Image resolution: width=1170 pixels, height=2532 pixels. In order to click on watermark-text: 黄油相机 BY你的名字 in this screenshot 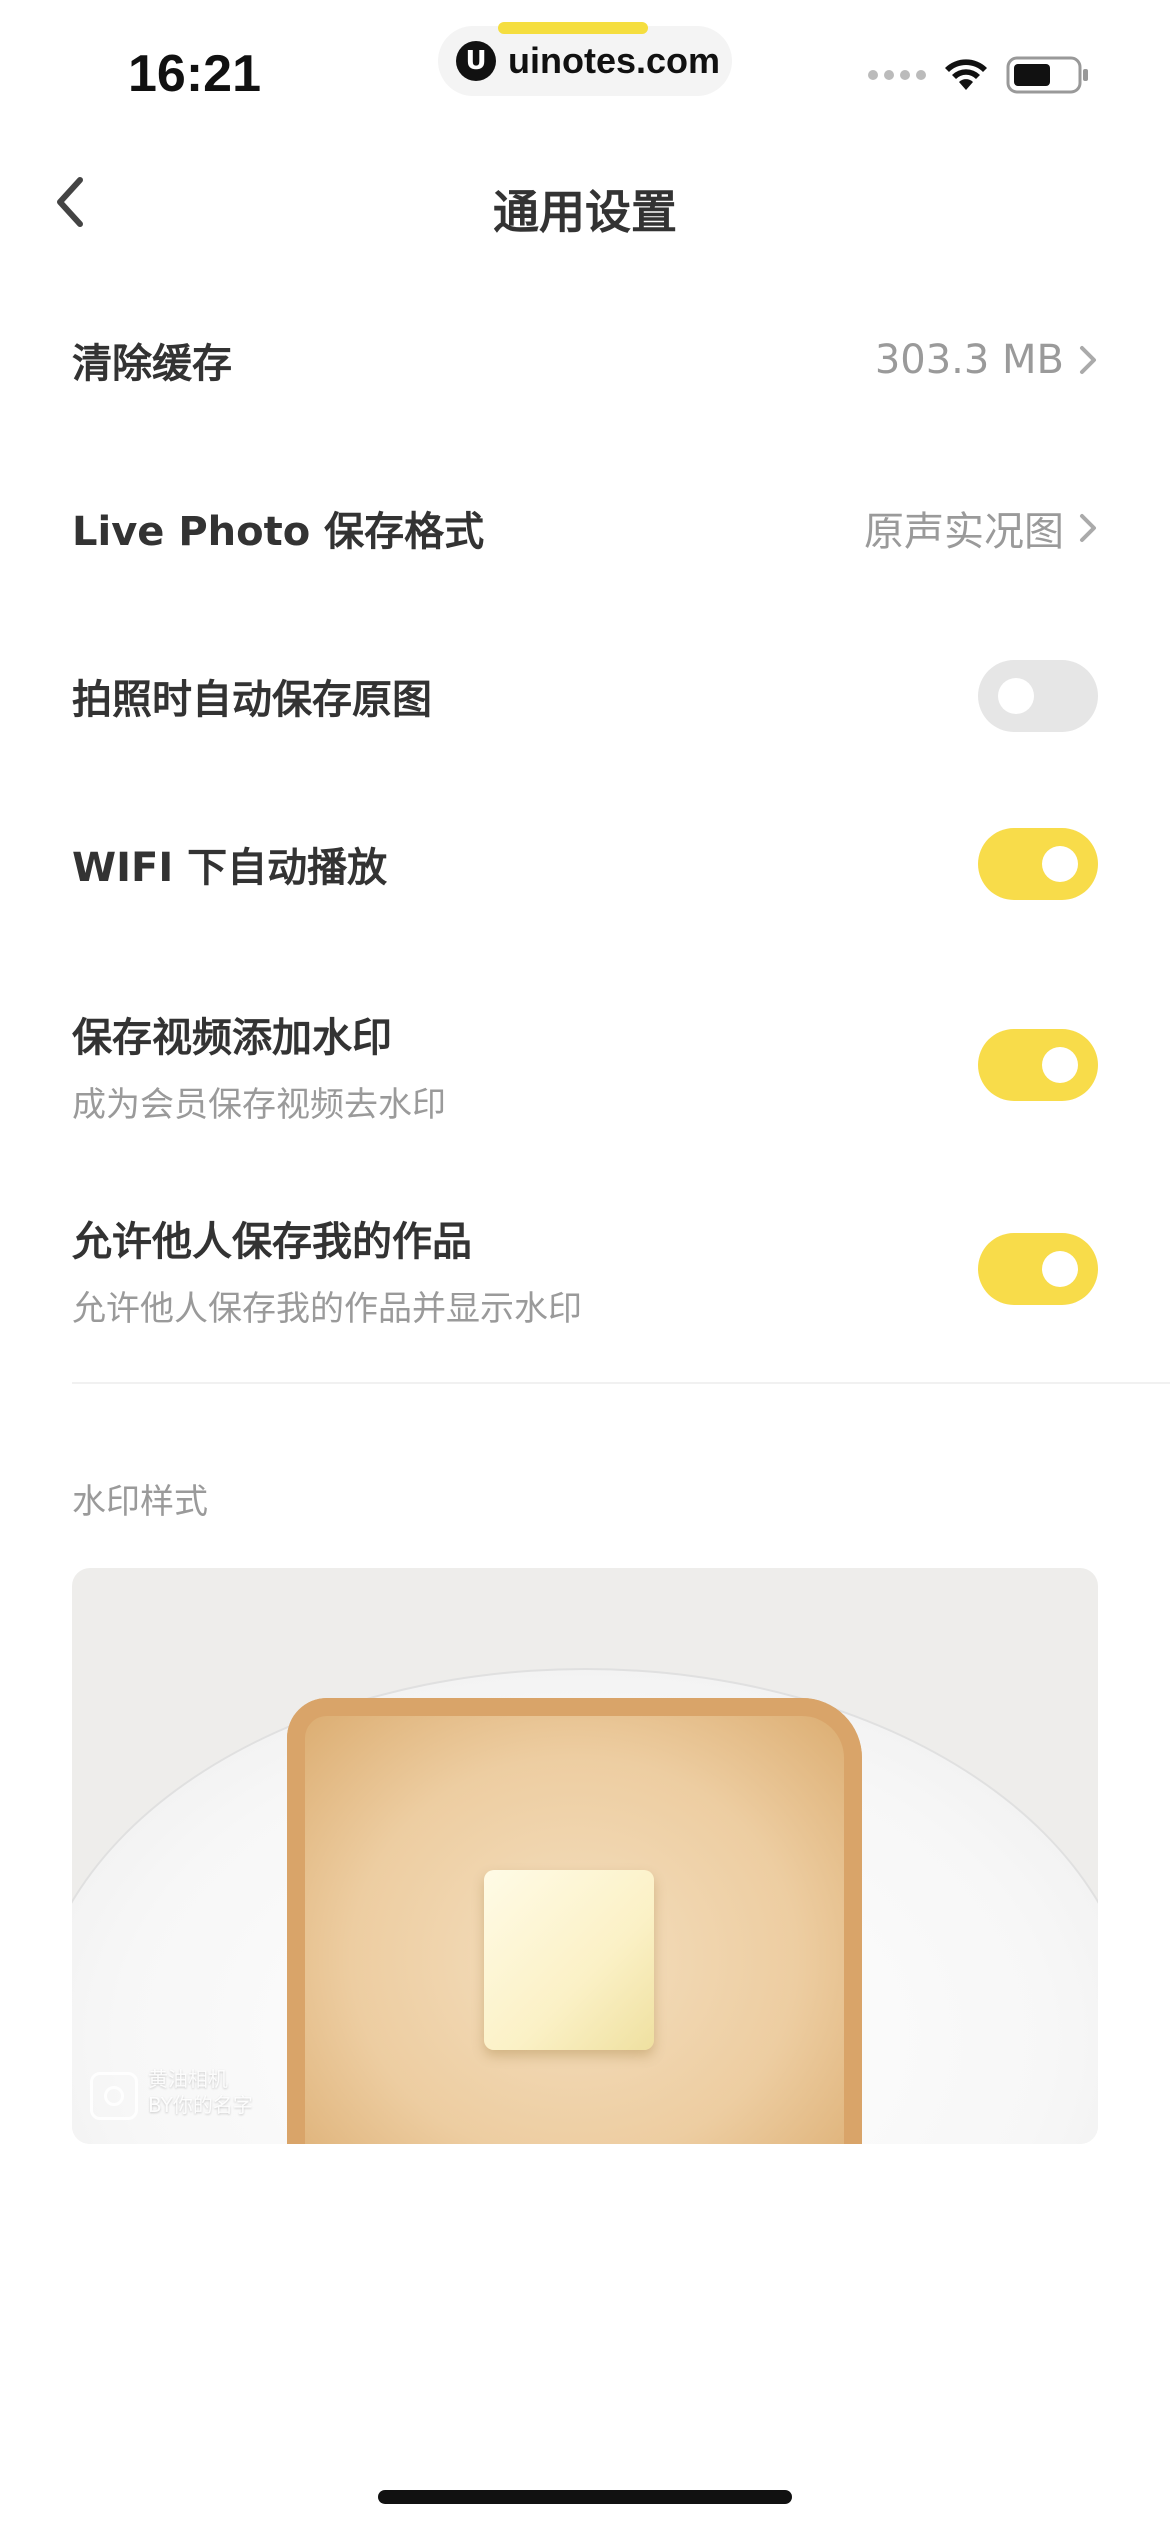, I will do `click(200, 2092)`.